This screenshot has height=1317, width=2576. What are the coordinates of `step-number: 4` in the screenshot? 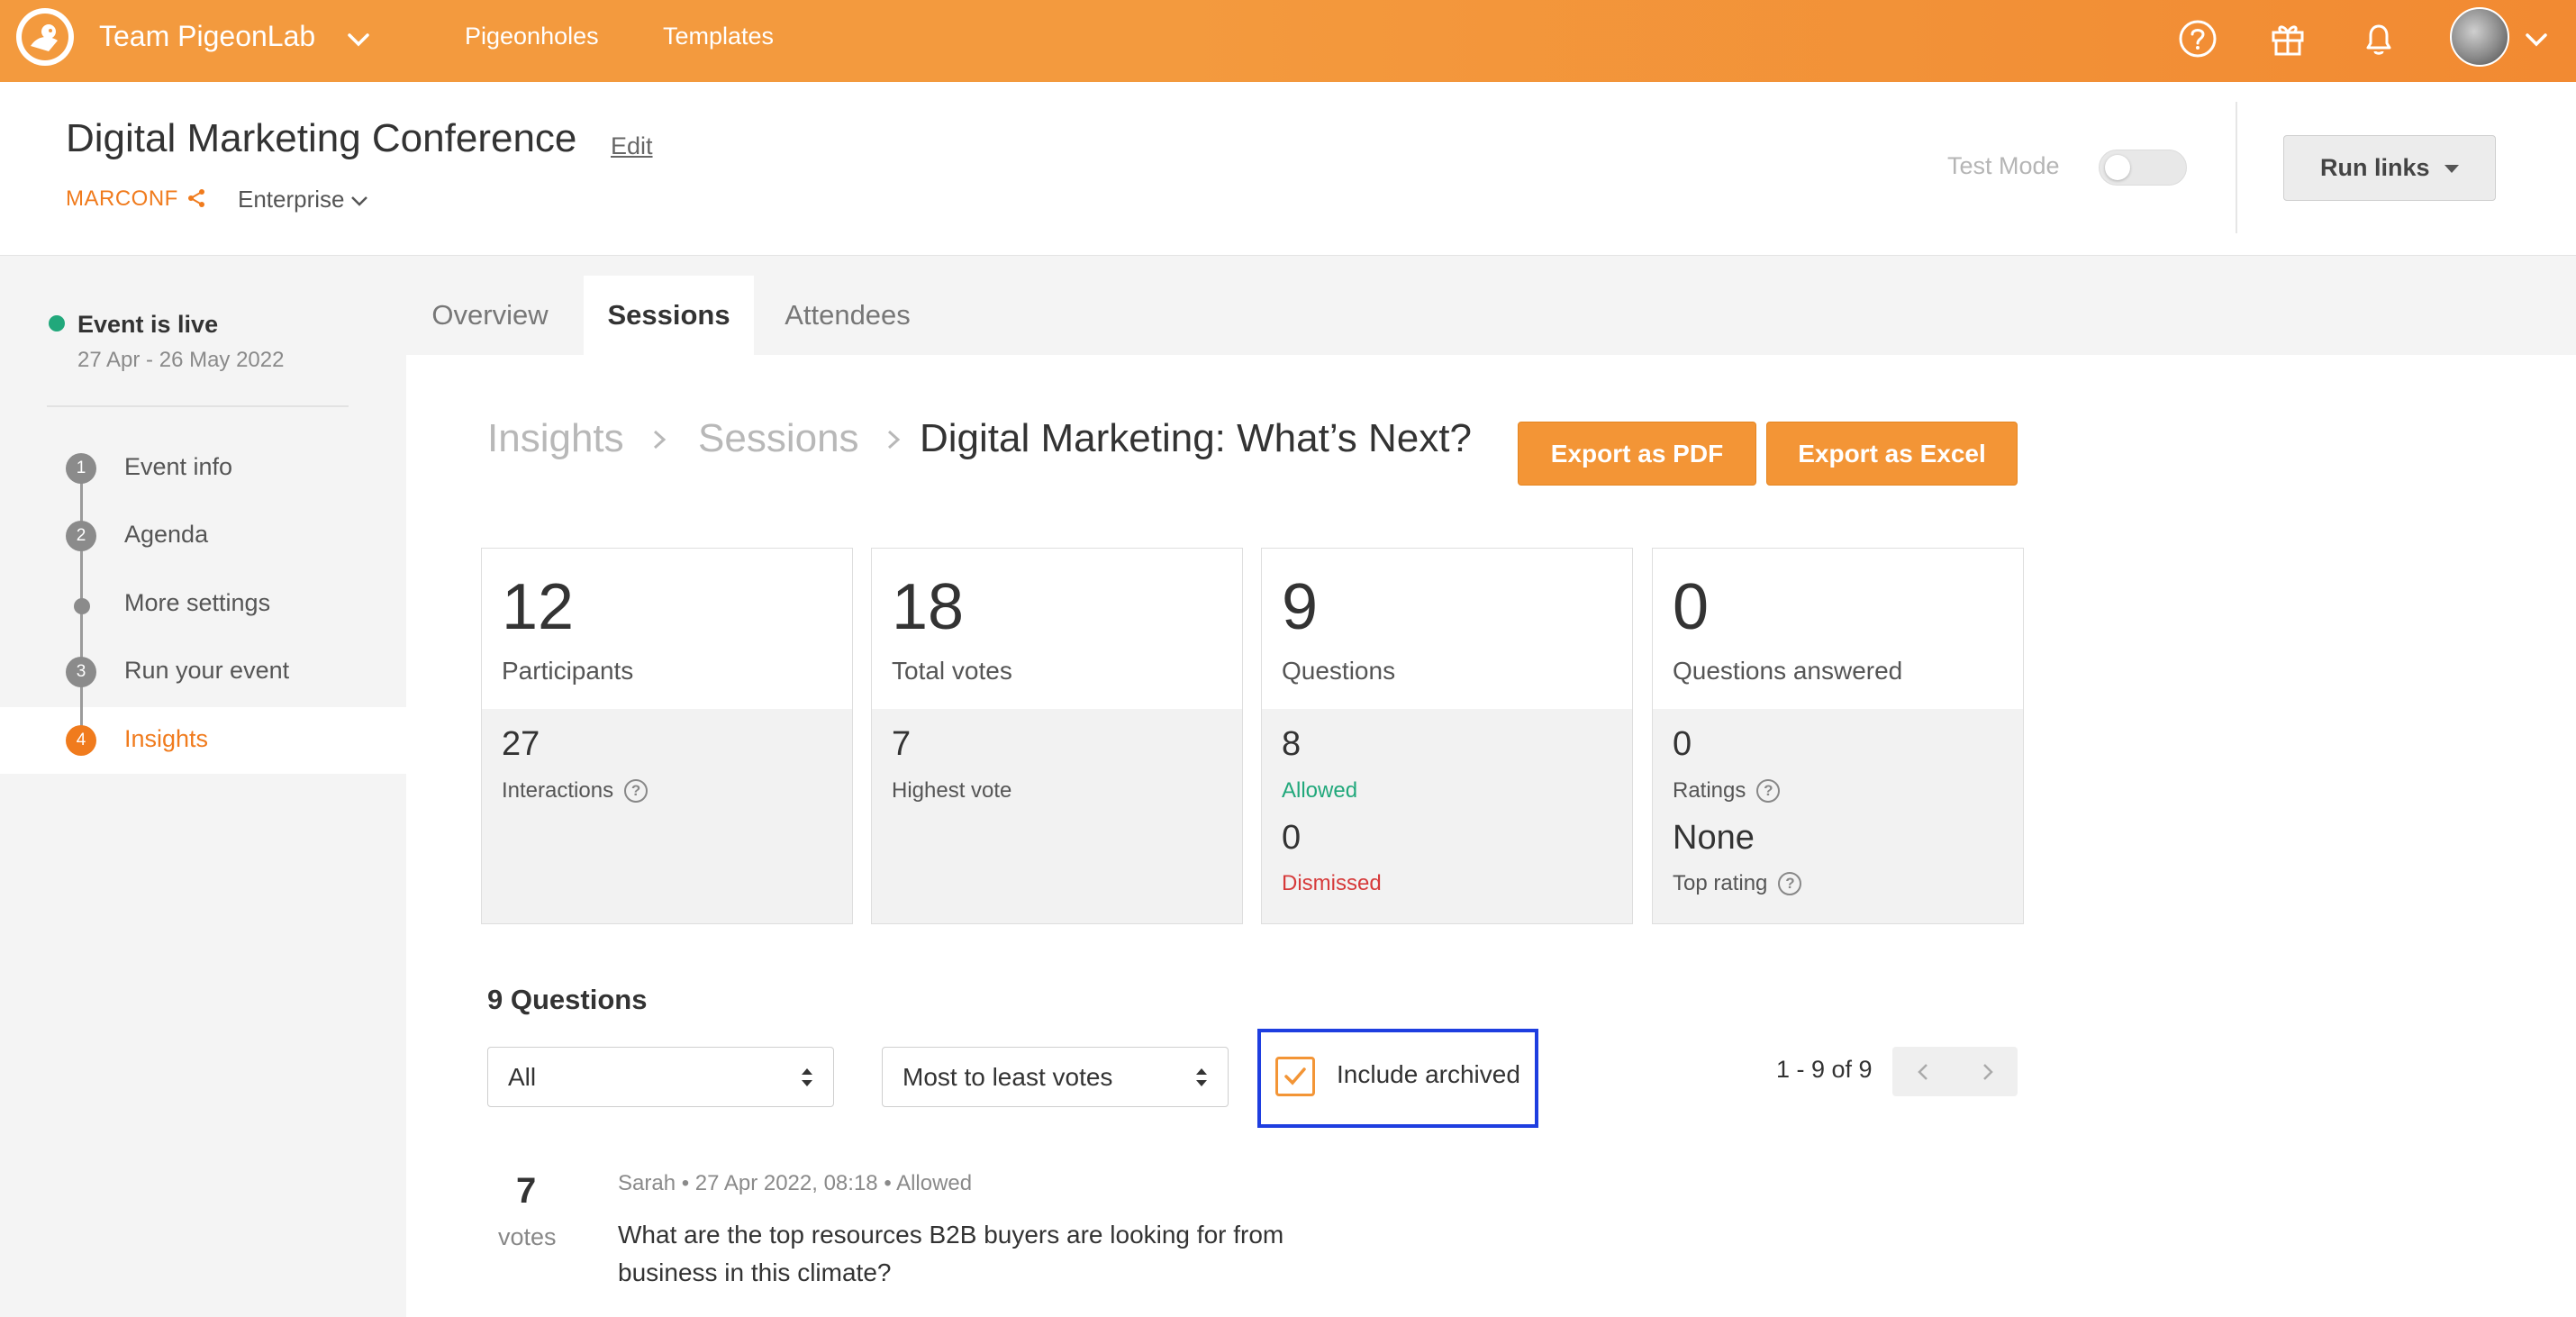 It's located at (81, 740).